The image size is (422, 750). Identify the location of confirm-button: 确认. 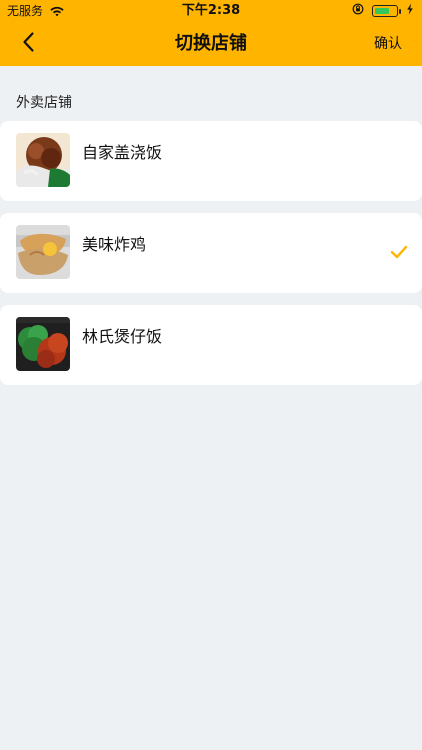
(388, 44).